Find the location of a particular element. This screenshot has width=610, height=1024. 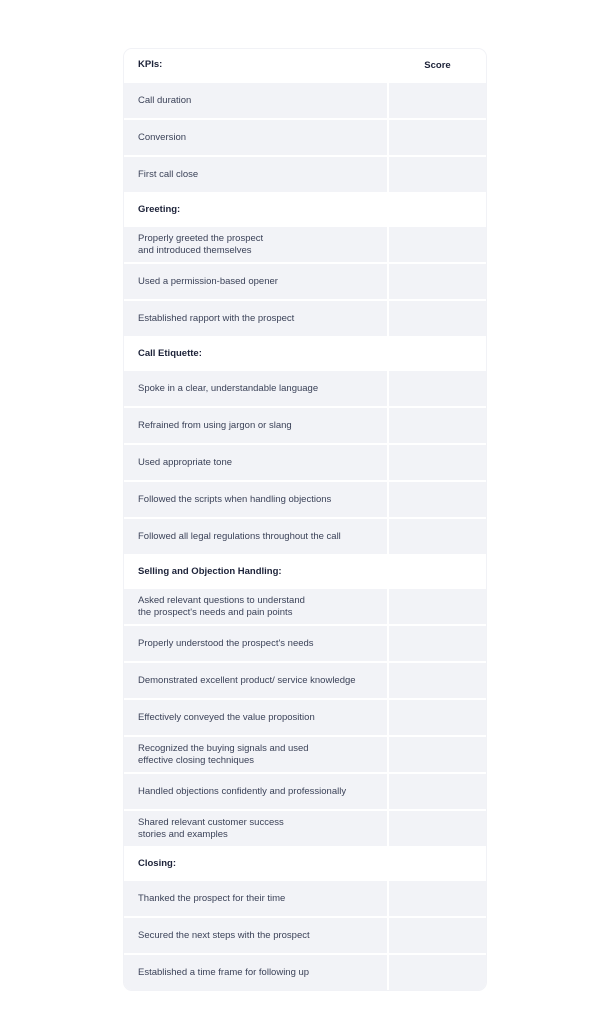

criterion-cell: Secured the next steps with the prospect is located at coordinates (255, 935).